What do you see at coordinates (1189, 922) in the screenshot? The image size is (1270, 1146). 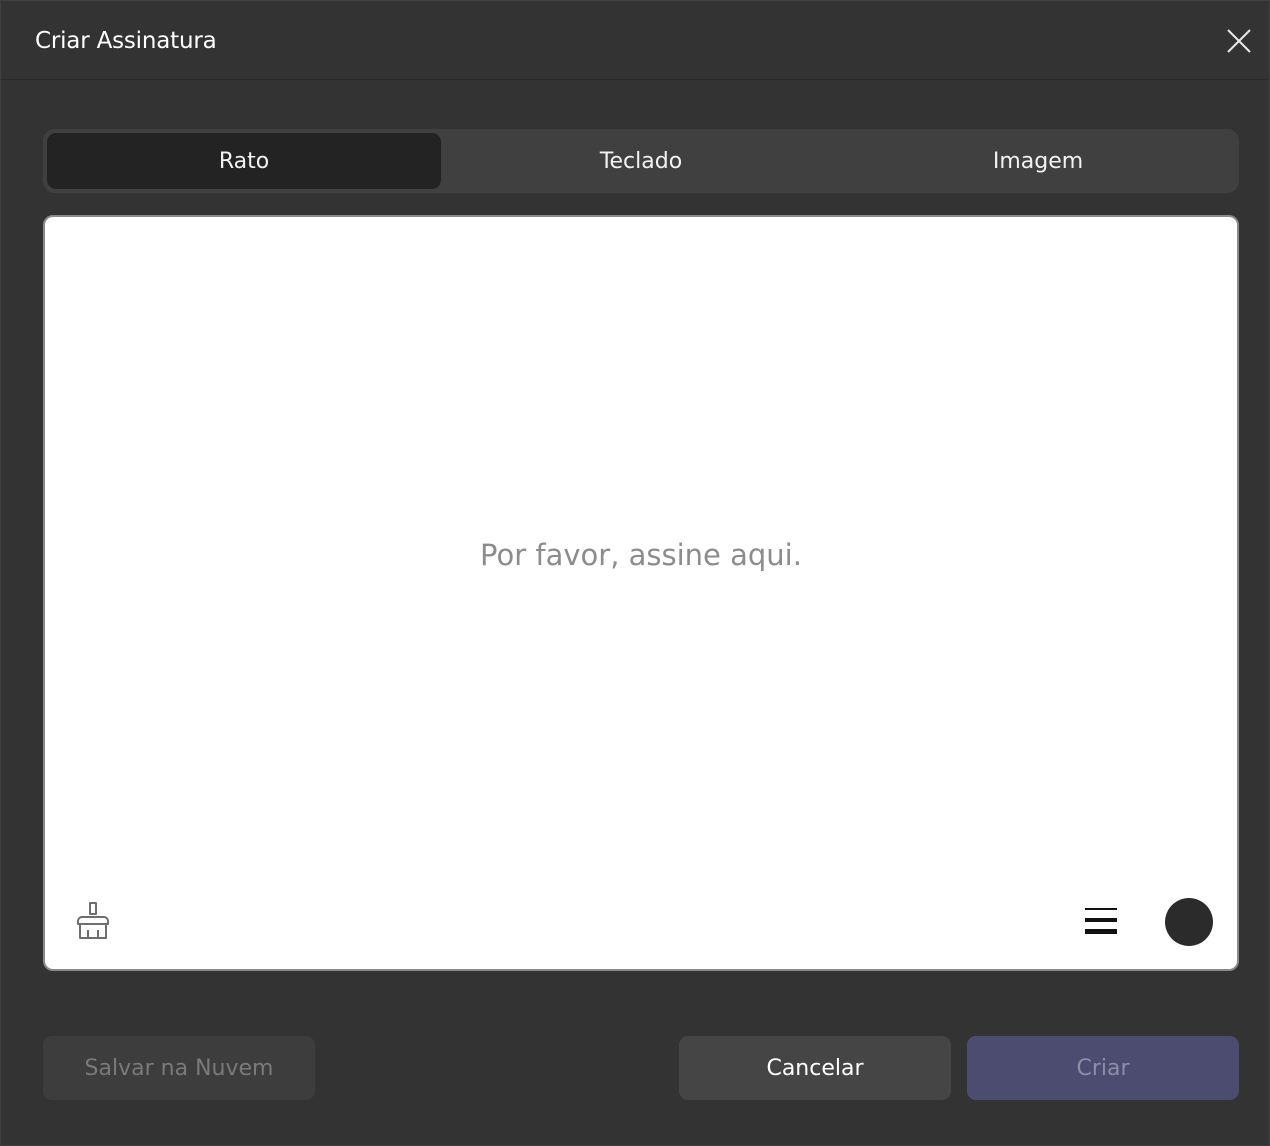 I see `pen-color-picker` at bounding box center [1189, 922].